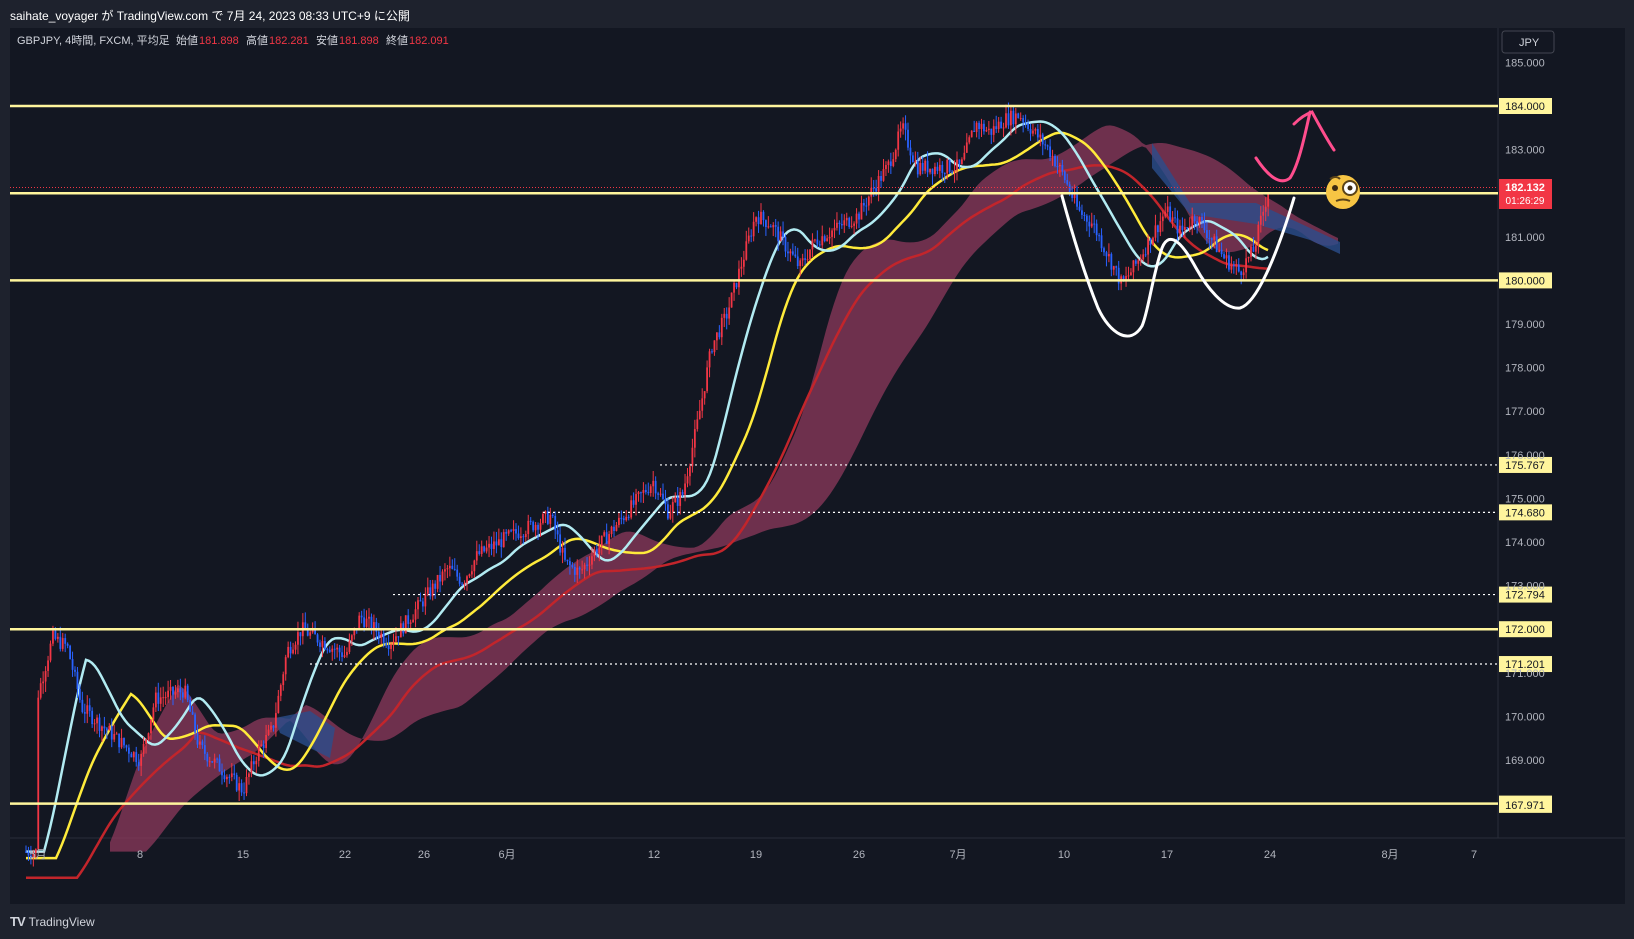 This screenshot has height=939, width=1634. Describe the element at coordinates (140, 855) in the screenshot. I see `time-tick: 8` at that location.